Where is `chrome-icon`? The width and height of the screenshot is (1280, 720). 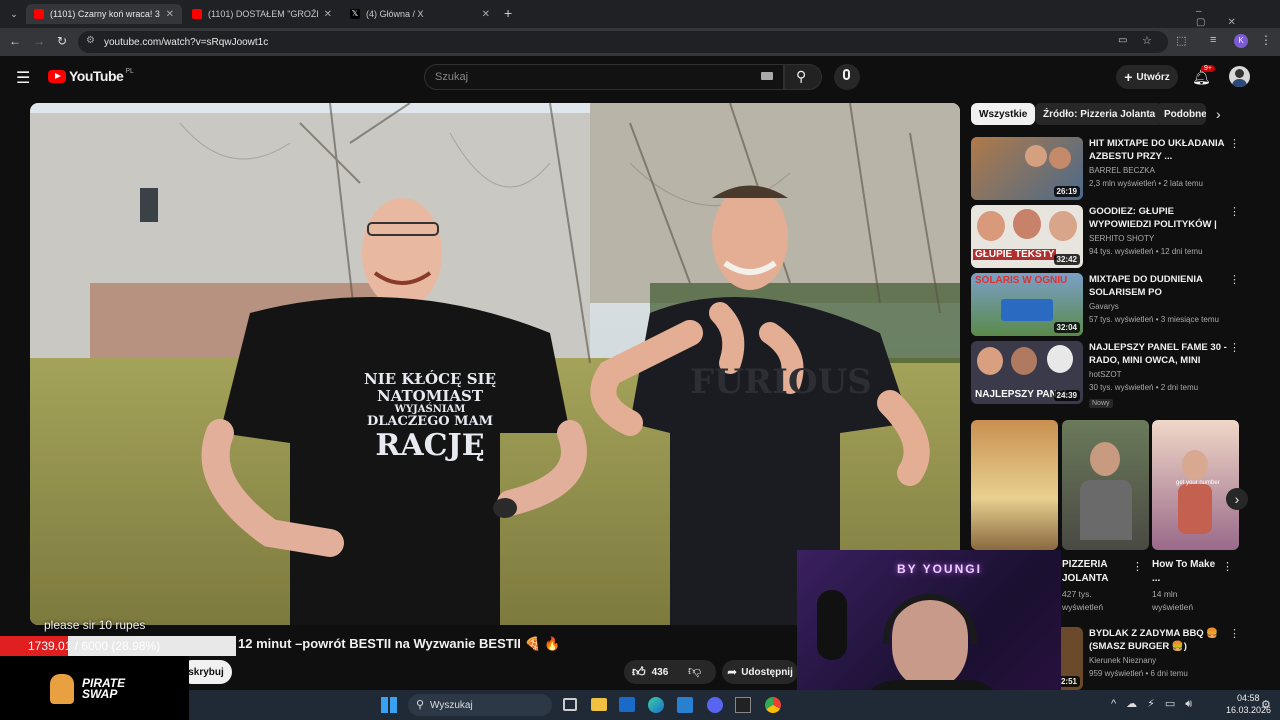
chrome-icon is located at coordinates (773, 705).